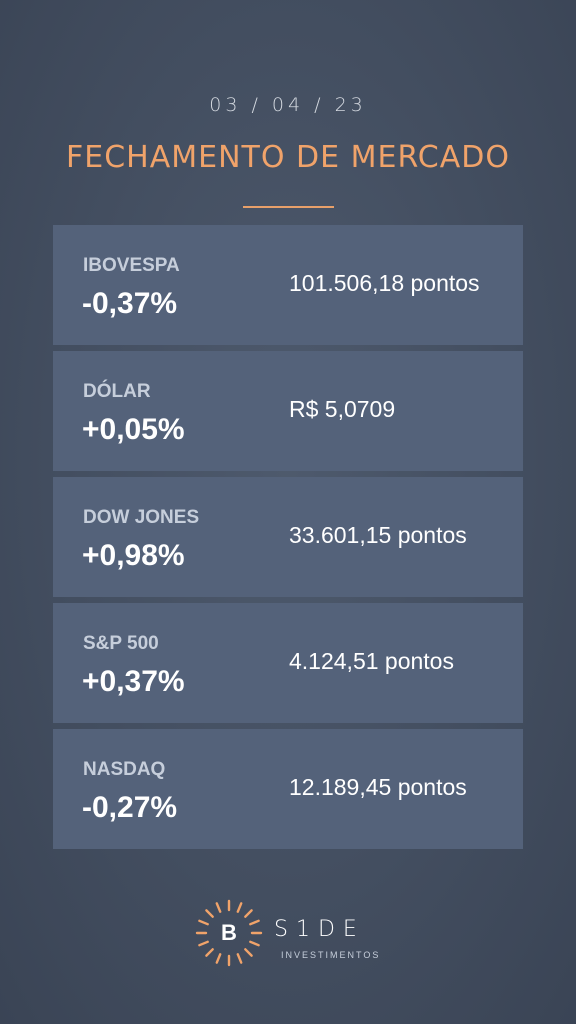 The width and height of the screenshot is (576, 1024). Describe the element at coordinates (131, 265) in the screenshot. I see `market-name: IBOVESPA` at that location.